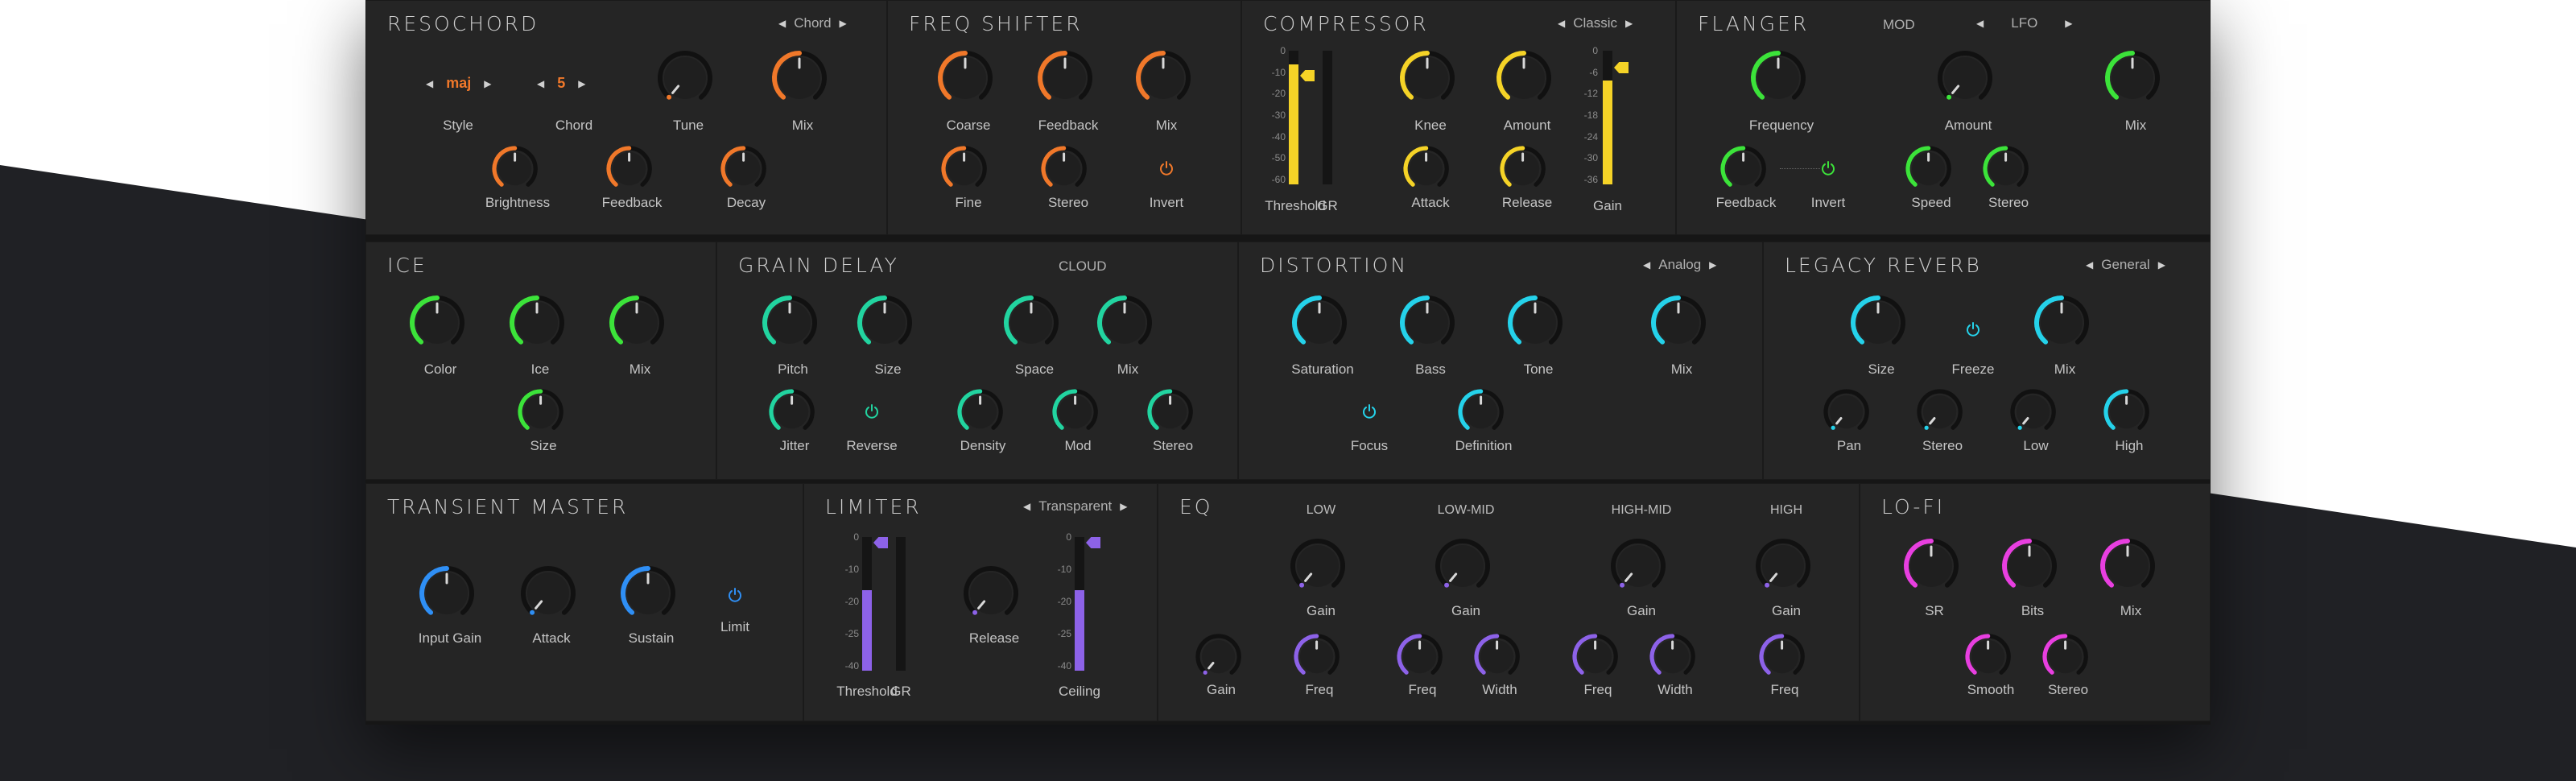 The width and height of the screenshot is (2576, 781). I want to click on pan-knob, so click(1847, 413).